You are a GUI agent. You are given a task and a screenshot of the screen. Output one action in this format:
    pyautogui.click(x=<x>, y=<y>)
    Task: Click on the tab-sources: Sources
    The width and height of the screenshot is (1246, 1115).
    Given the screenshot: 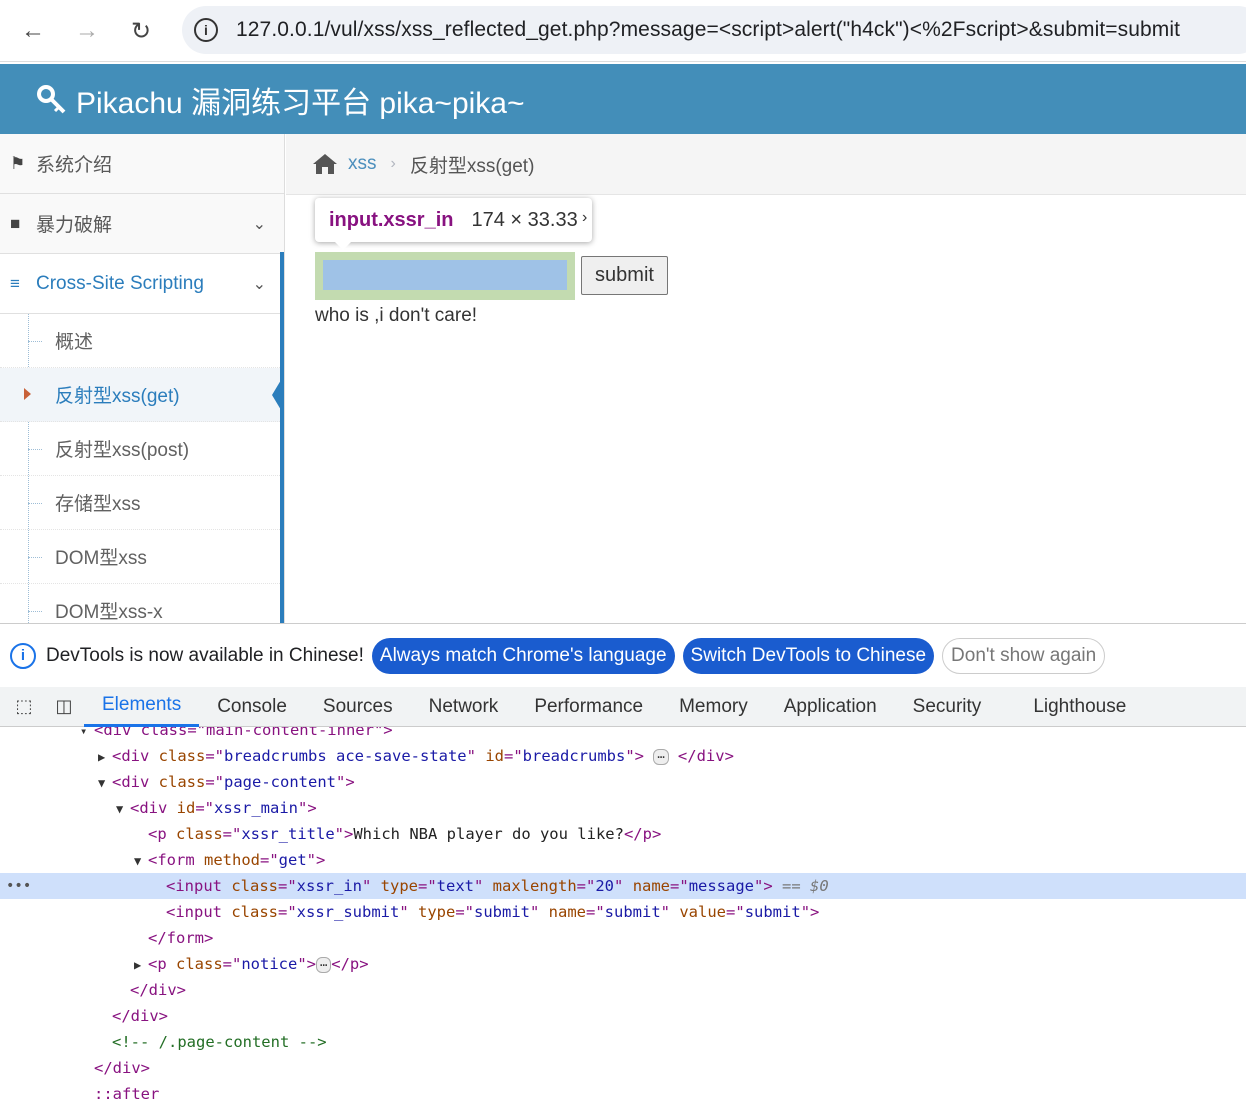 What is the action you would take?
    pyautogui.click(x=358, y=707)
    